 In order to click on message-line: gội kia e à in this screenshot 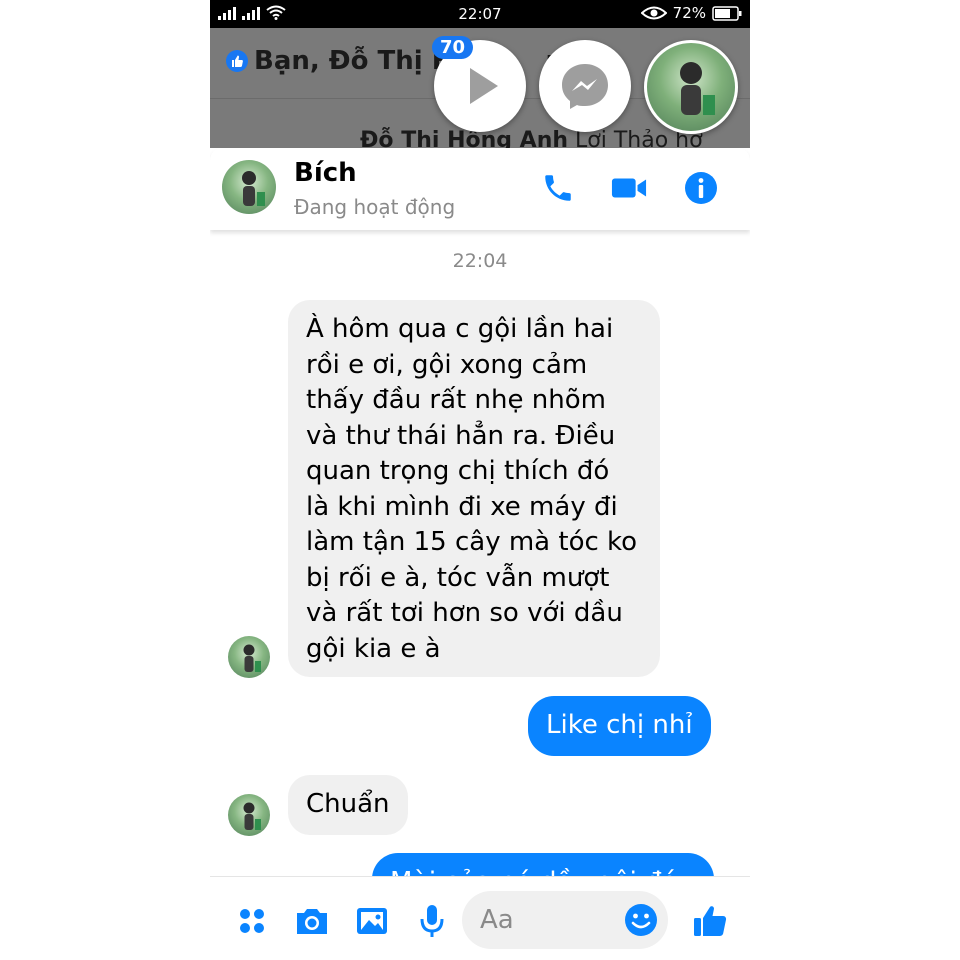, I will do `click(373, 648)`.